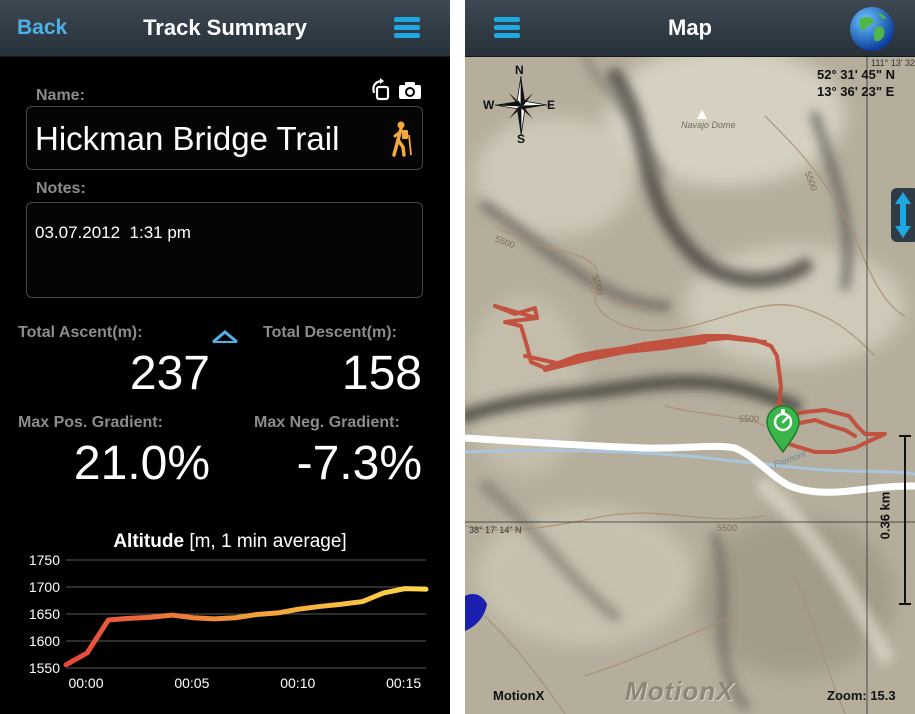  Describe the element at coordinates (90, 422) in the screenshot. I see `max-pos-gradient-label: Max Pos. Gradient:` at that location.